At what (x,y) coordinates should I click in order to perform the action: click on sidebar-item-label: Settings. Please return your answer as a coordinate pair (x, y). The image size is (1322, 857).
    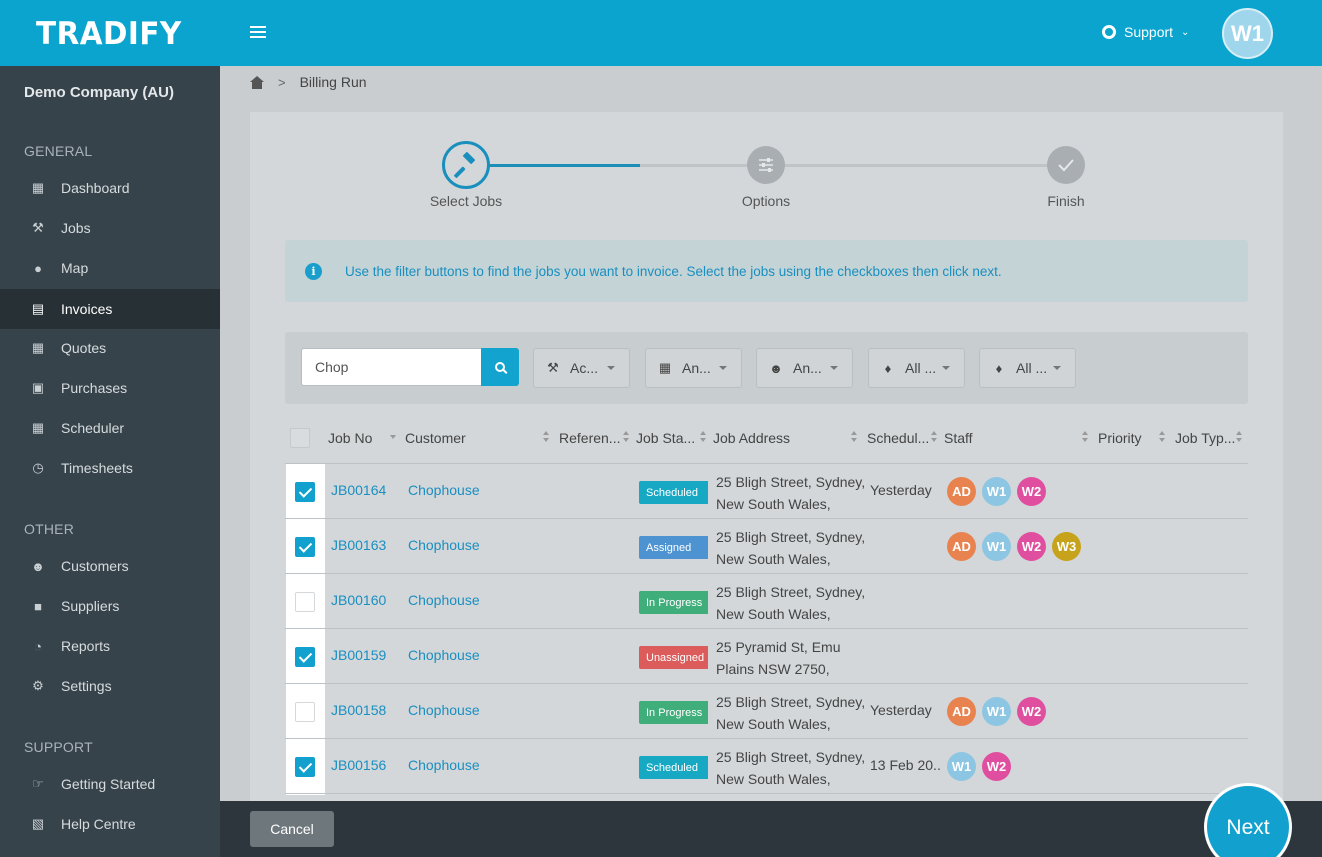
    Looking at the image, I should click on (86, 686).